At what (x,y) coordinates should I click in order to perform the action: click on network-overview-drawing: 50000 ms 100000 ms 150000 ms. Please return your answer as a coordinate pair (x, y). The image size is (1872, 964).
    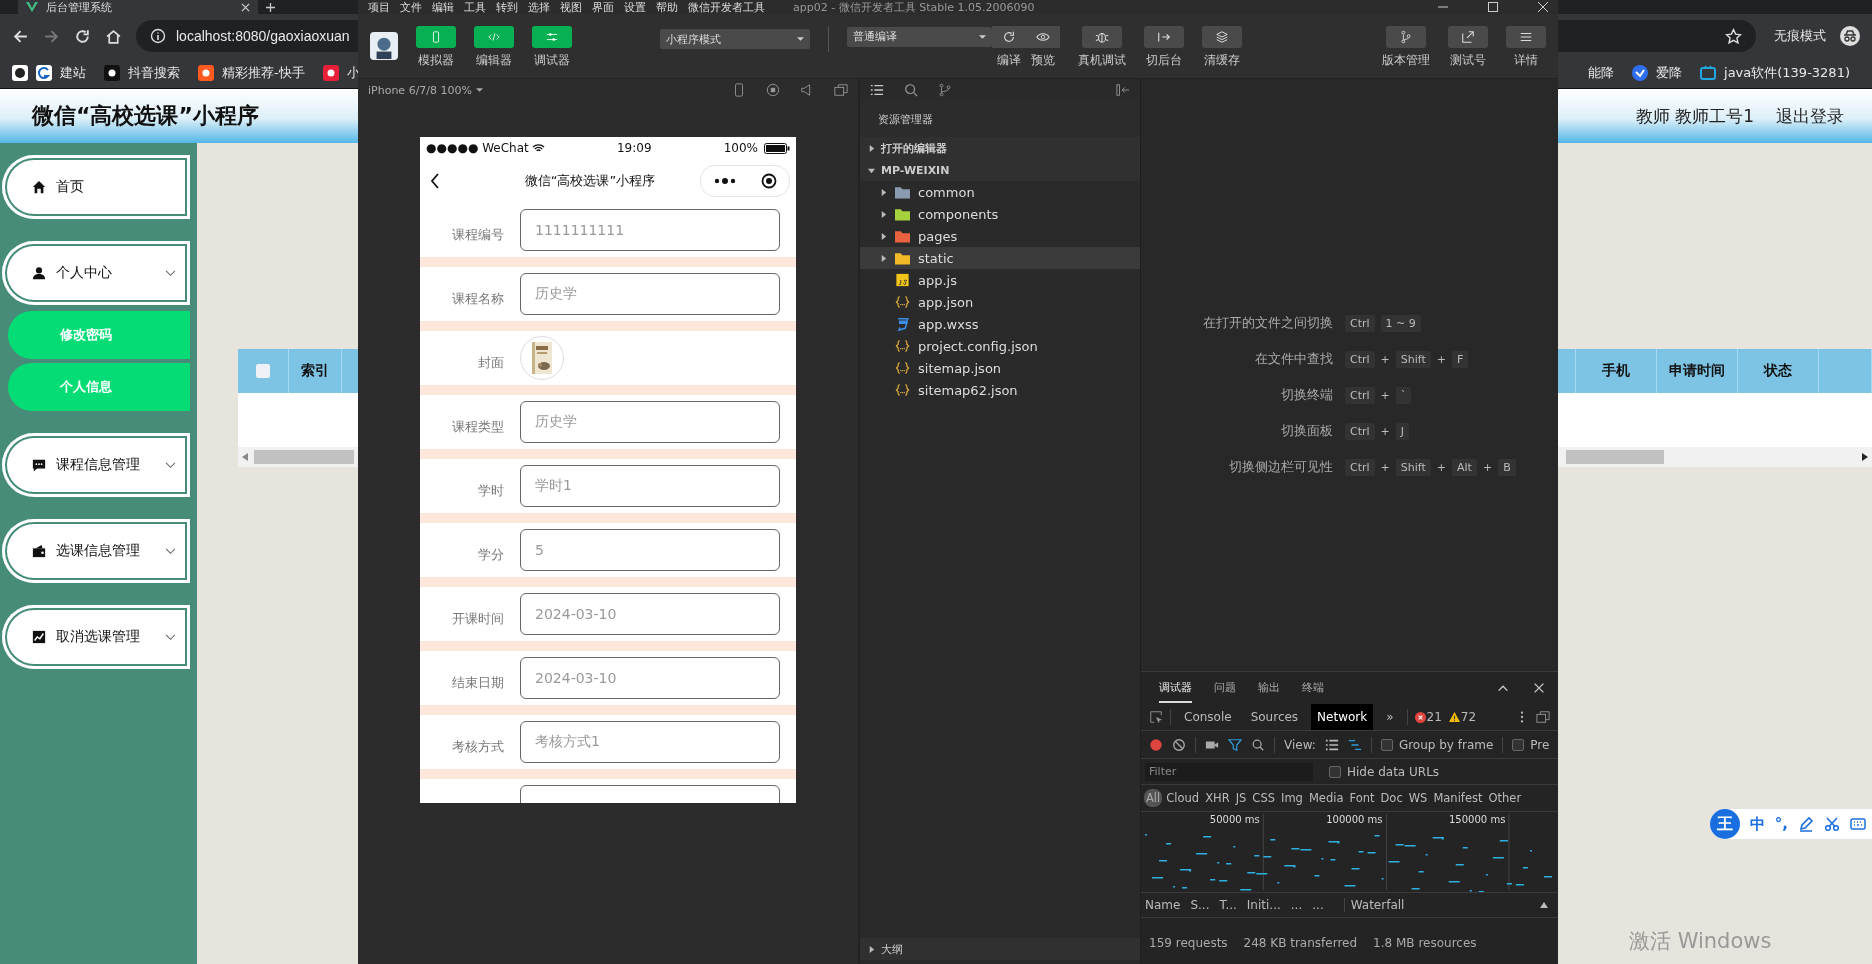
    Looking at the image, I should click on (1349, 852).